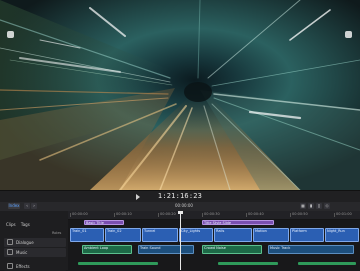 This screenshot has height=271, width=360. Describe the element at coordinates (233, 235) in the screenshot. I see `video-clip: Rails` at that location.